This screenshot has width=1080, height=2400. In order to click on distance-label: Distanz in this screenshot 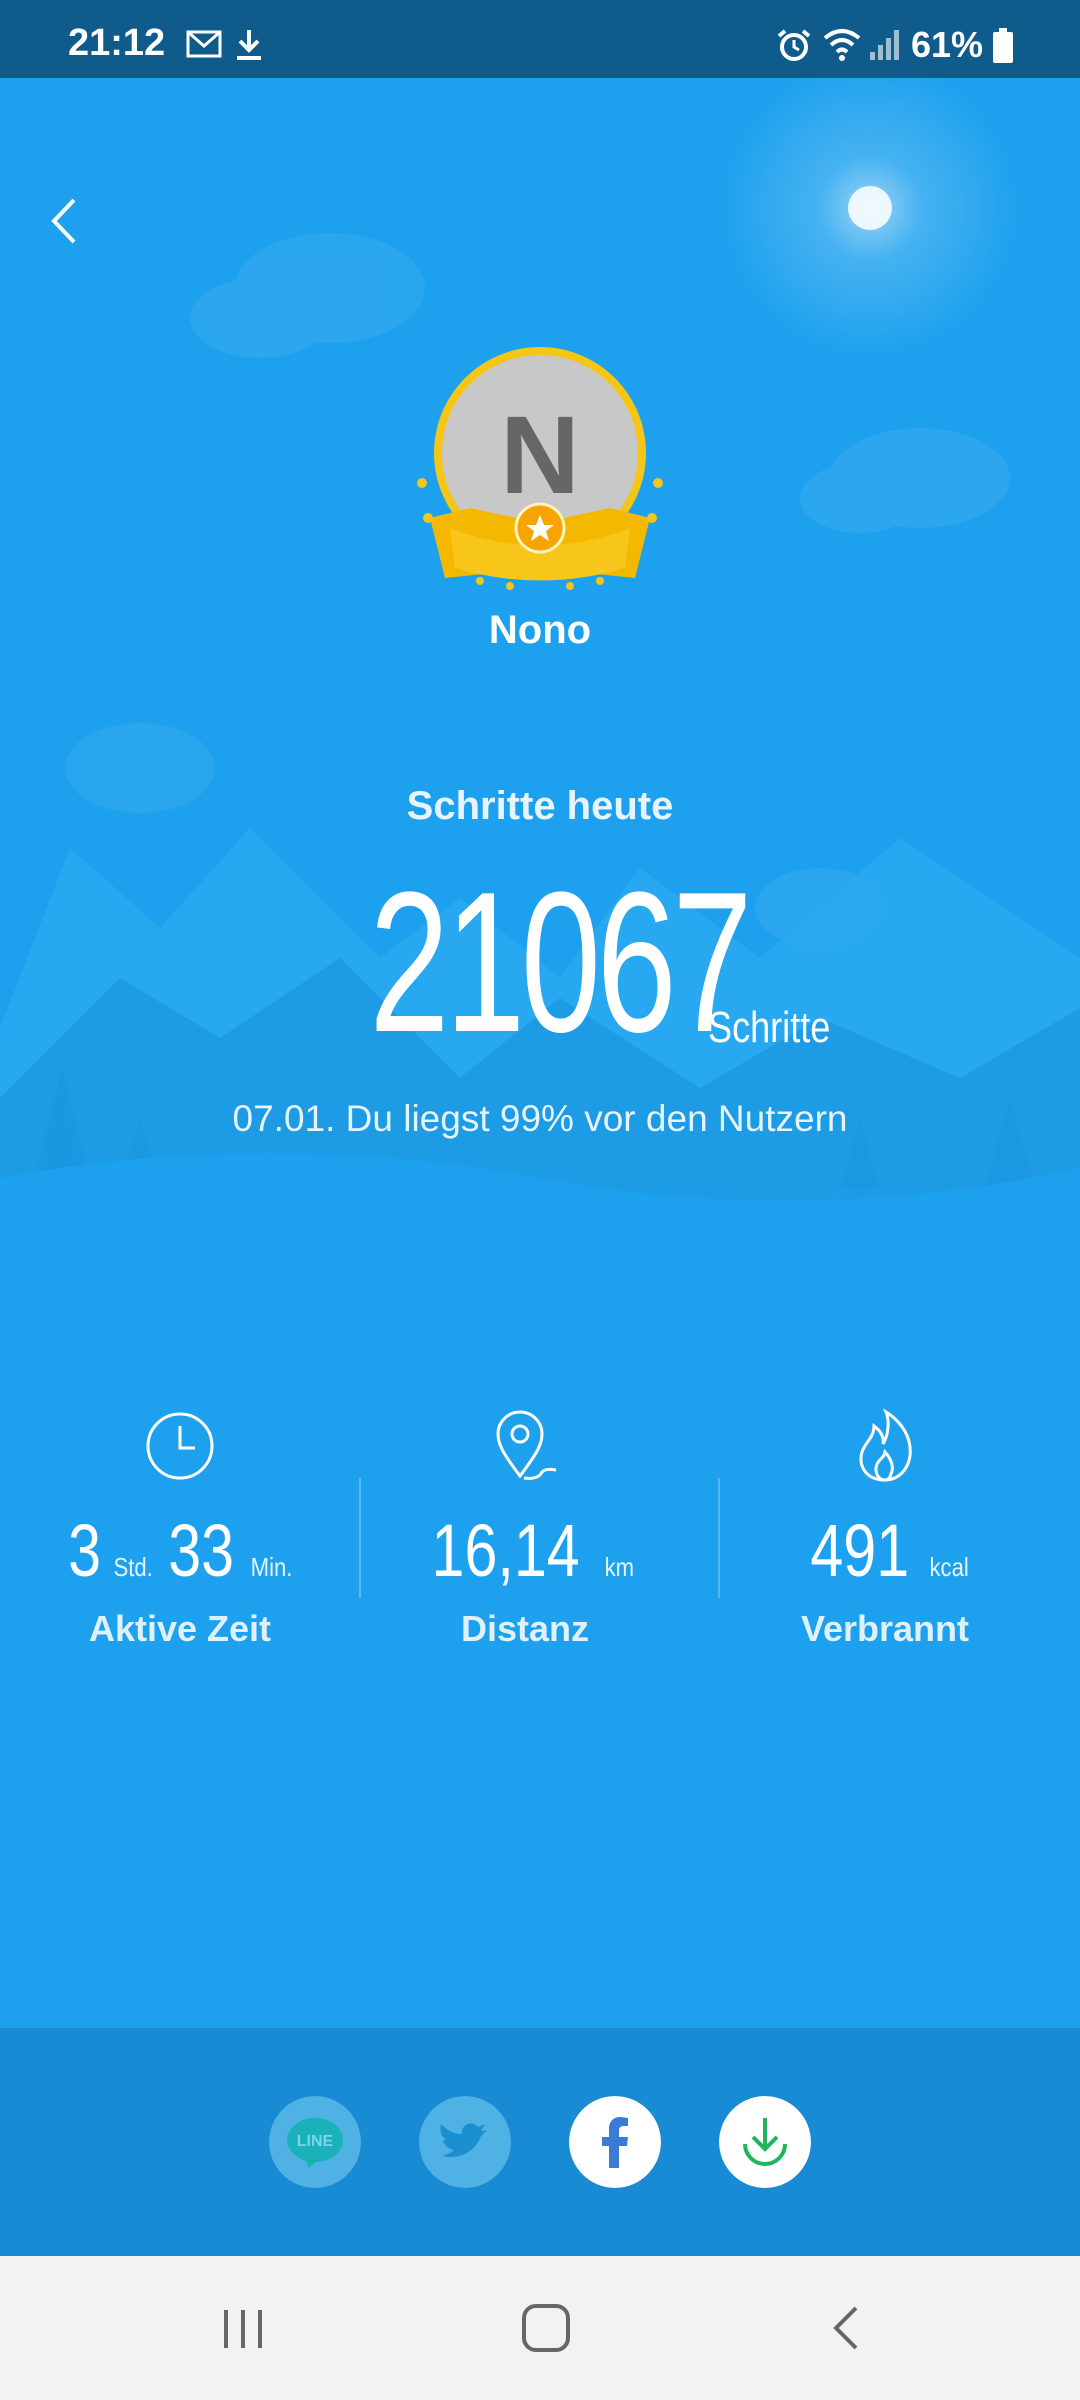, I will do `click(525, 1628)`.